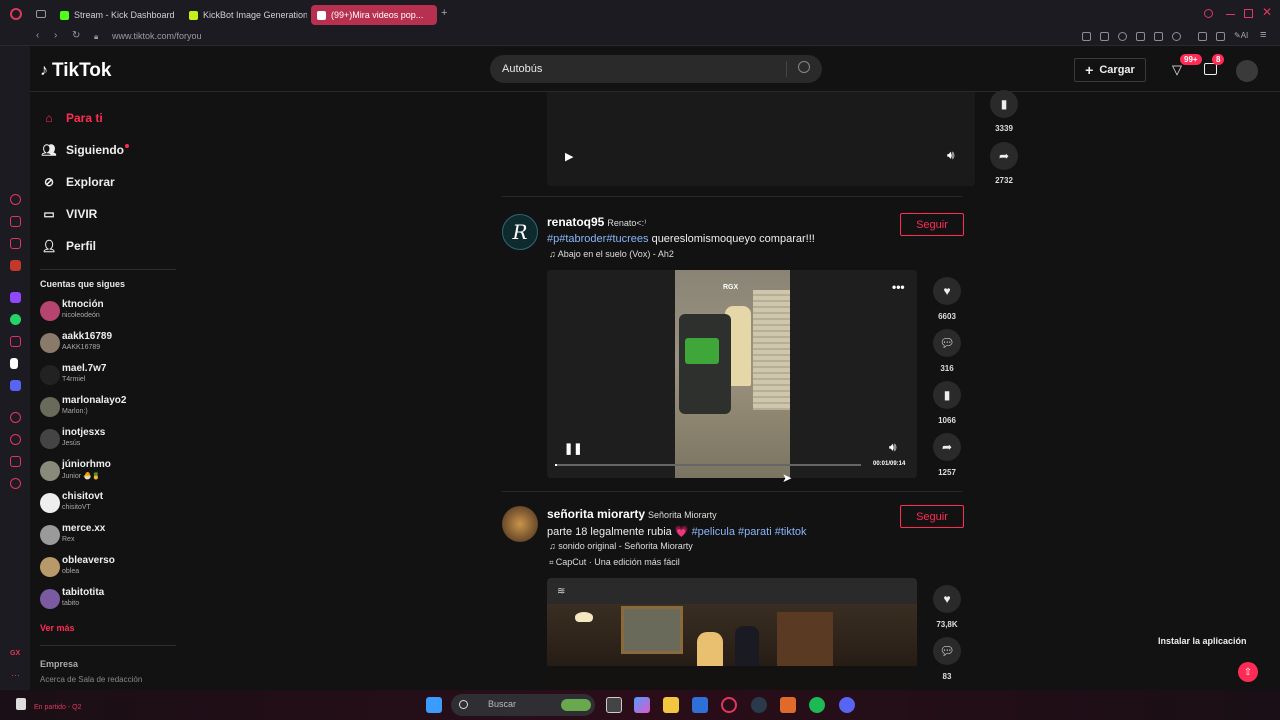 Image resolution: width=1280 pixels, height=720 pixels. What do you see at coordinates (632, 514) in the screenshot?
I see `post-author: señorita miorarty Señorita Miorarty` at bounding box center [632, 514].